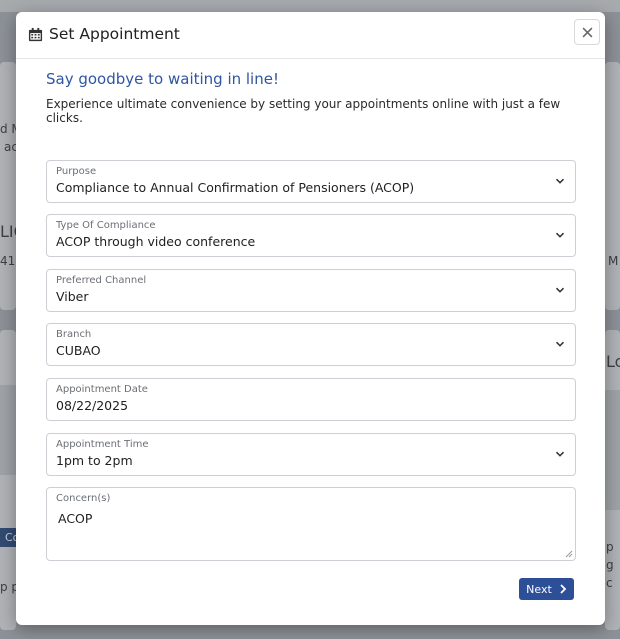  I want to click on field-value: 1pm to 2pm, so click(94, 460).